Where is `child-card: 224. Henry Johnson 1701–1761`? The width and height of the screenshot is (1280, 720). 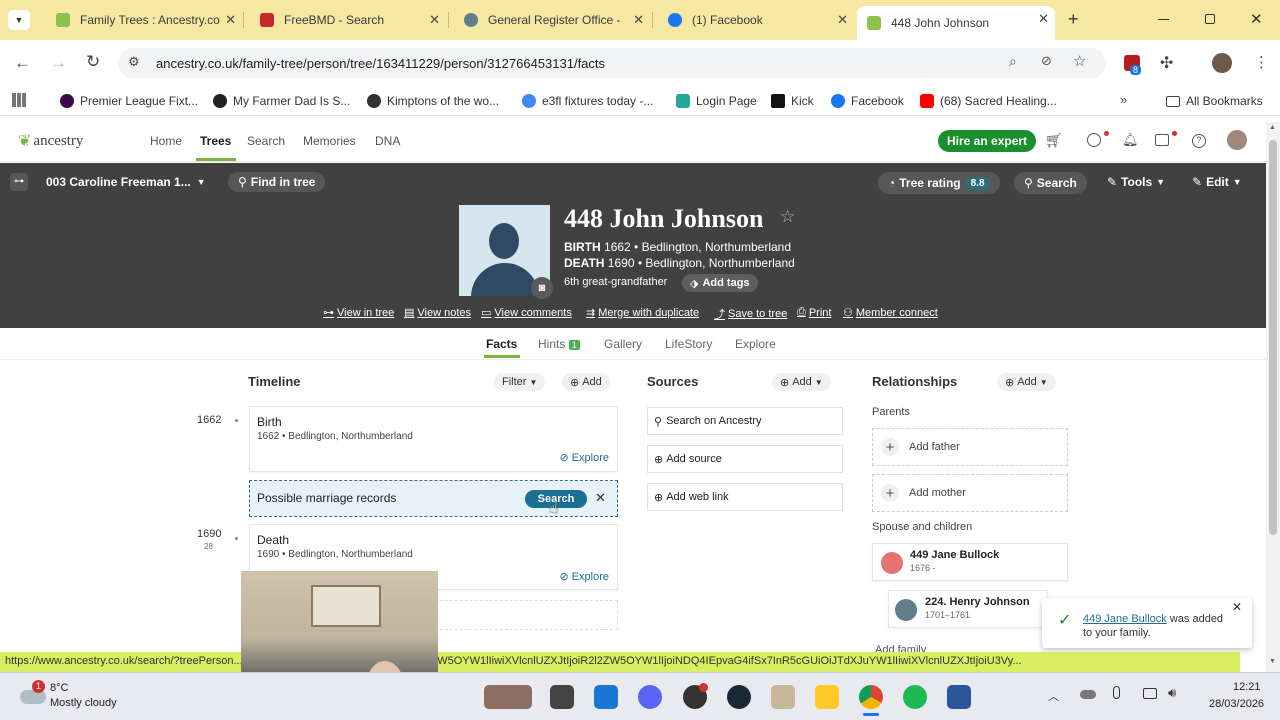
child-card: 224. Henry Johnson 1701–1761 is located at coordinates (968, 609).